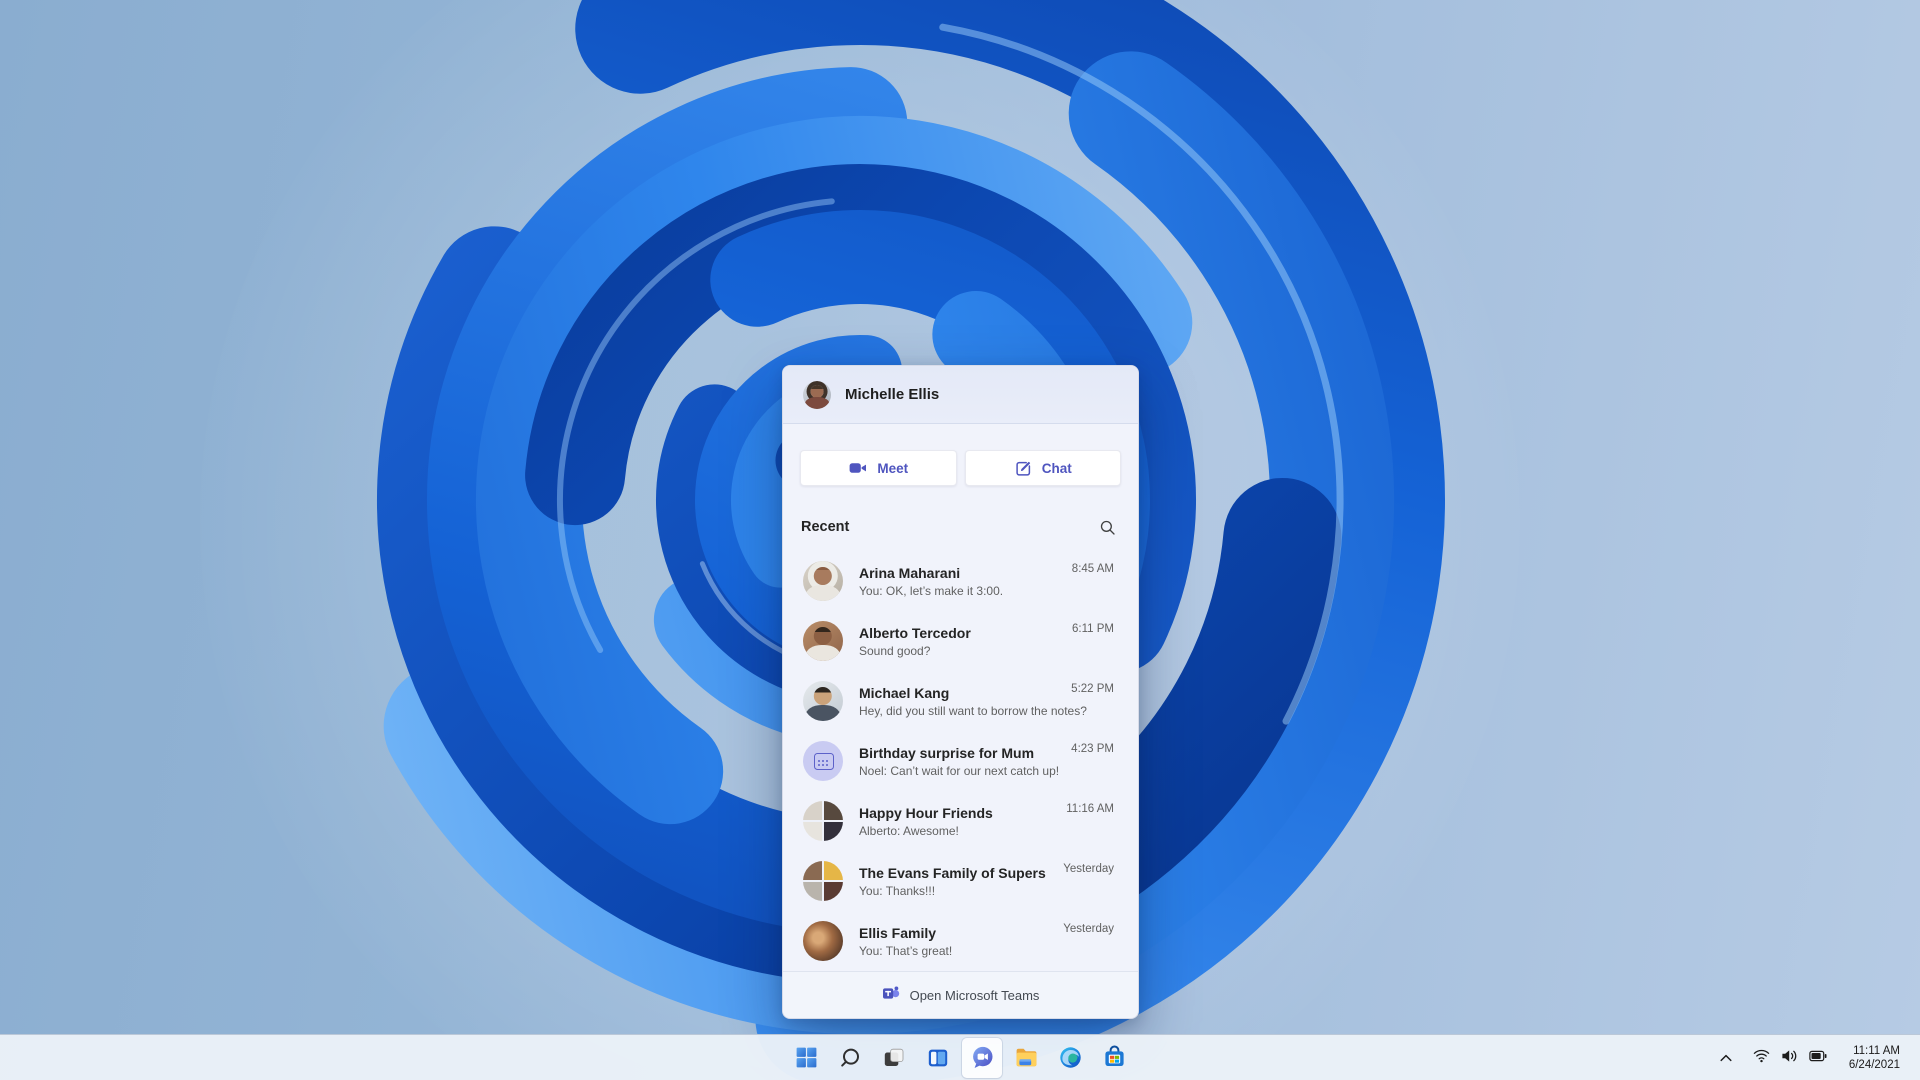 This screenshot has height=1080, width=1920. What do you see at coordinates (915, 632) in the screenshot?
I see `conversation-name: Alberto Tercedor` at bounding box center [915, 632].